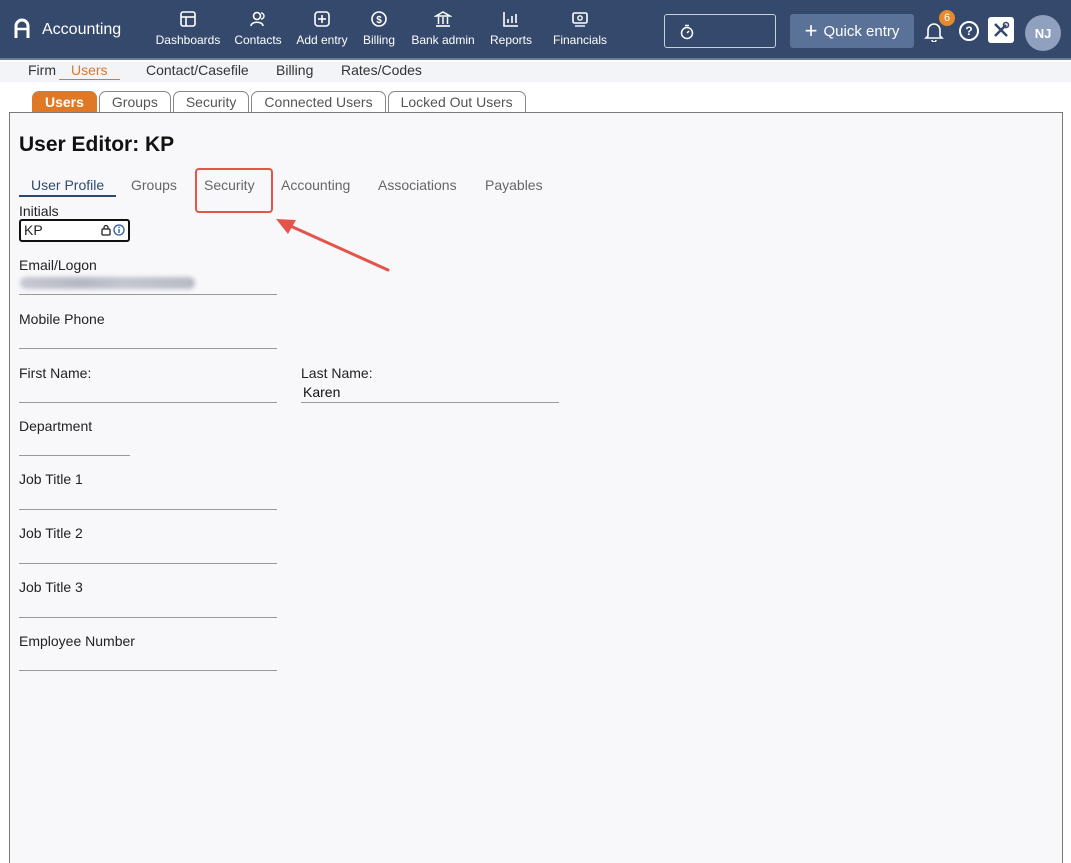  I want to click on nav-financials: Financials, so click(580, 28).